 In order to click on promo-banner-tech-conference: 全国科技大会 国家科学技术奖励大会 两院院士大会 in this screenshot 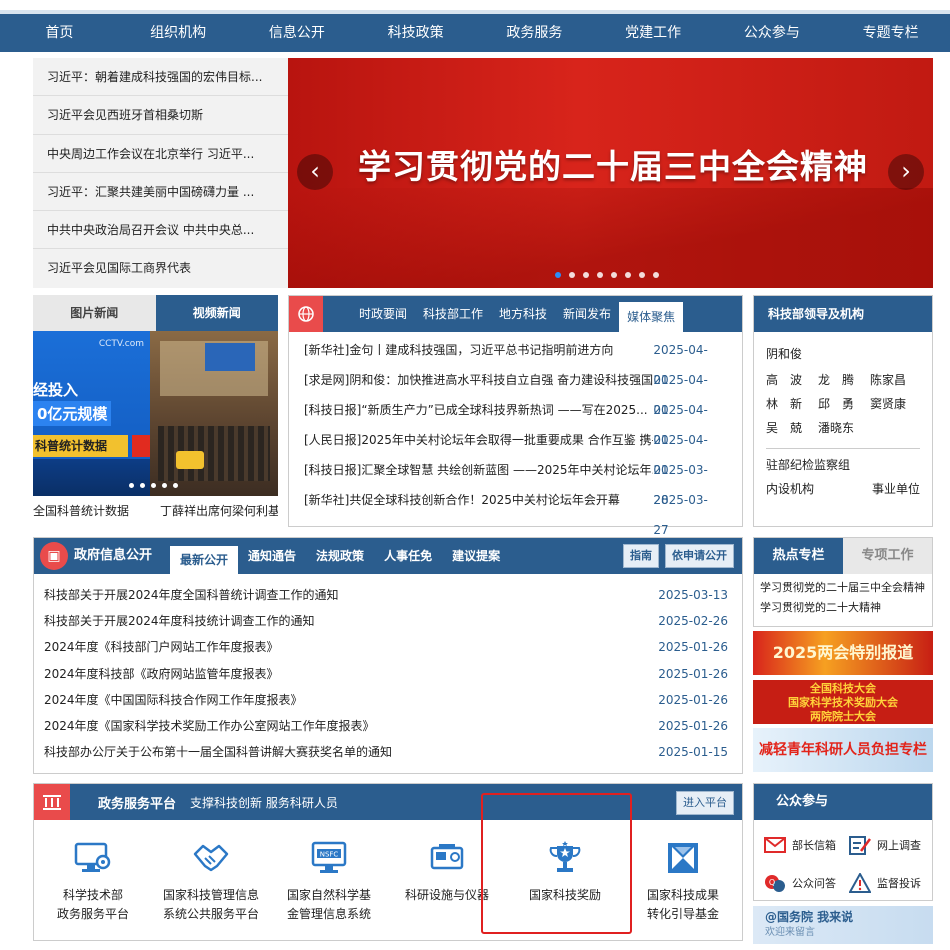, I will do `click(843, 702)`.